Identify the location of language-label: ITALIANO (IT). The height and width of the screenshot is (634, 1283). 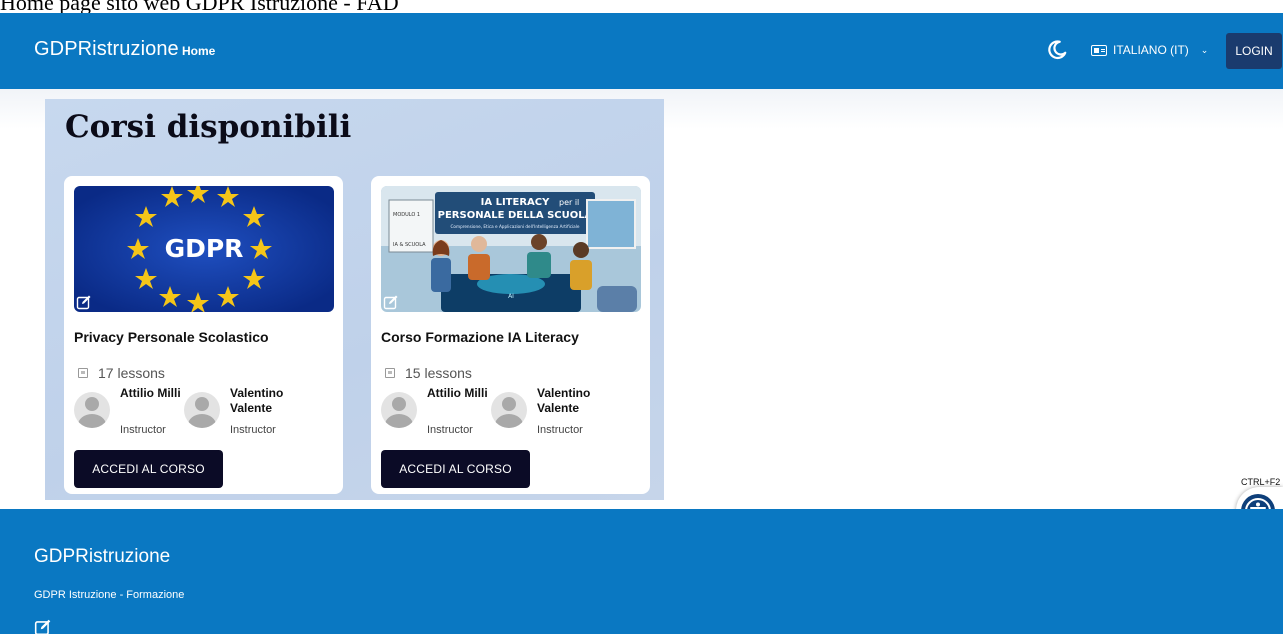
(1151, 50).